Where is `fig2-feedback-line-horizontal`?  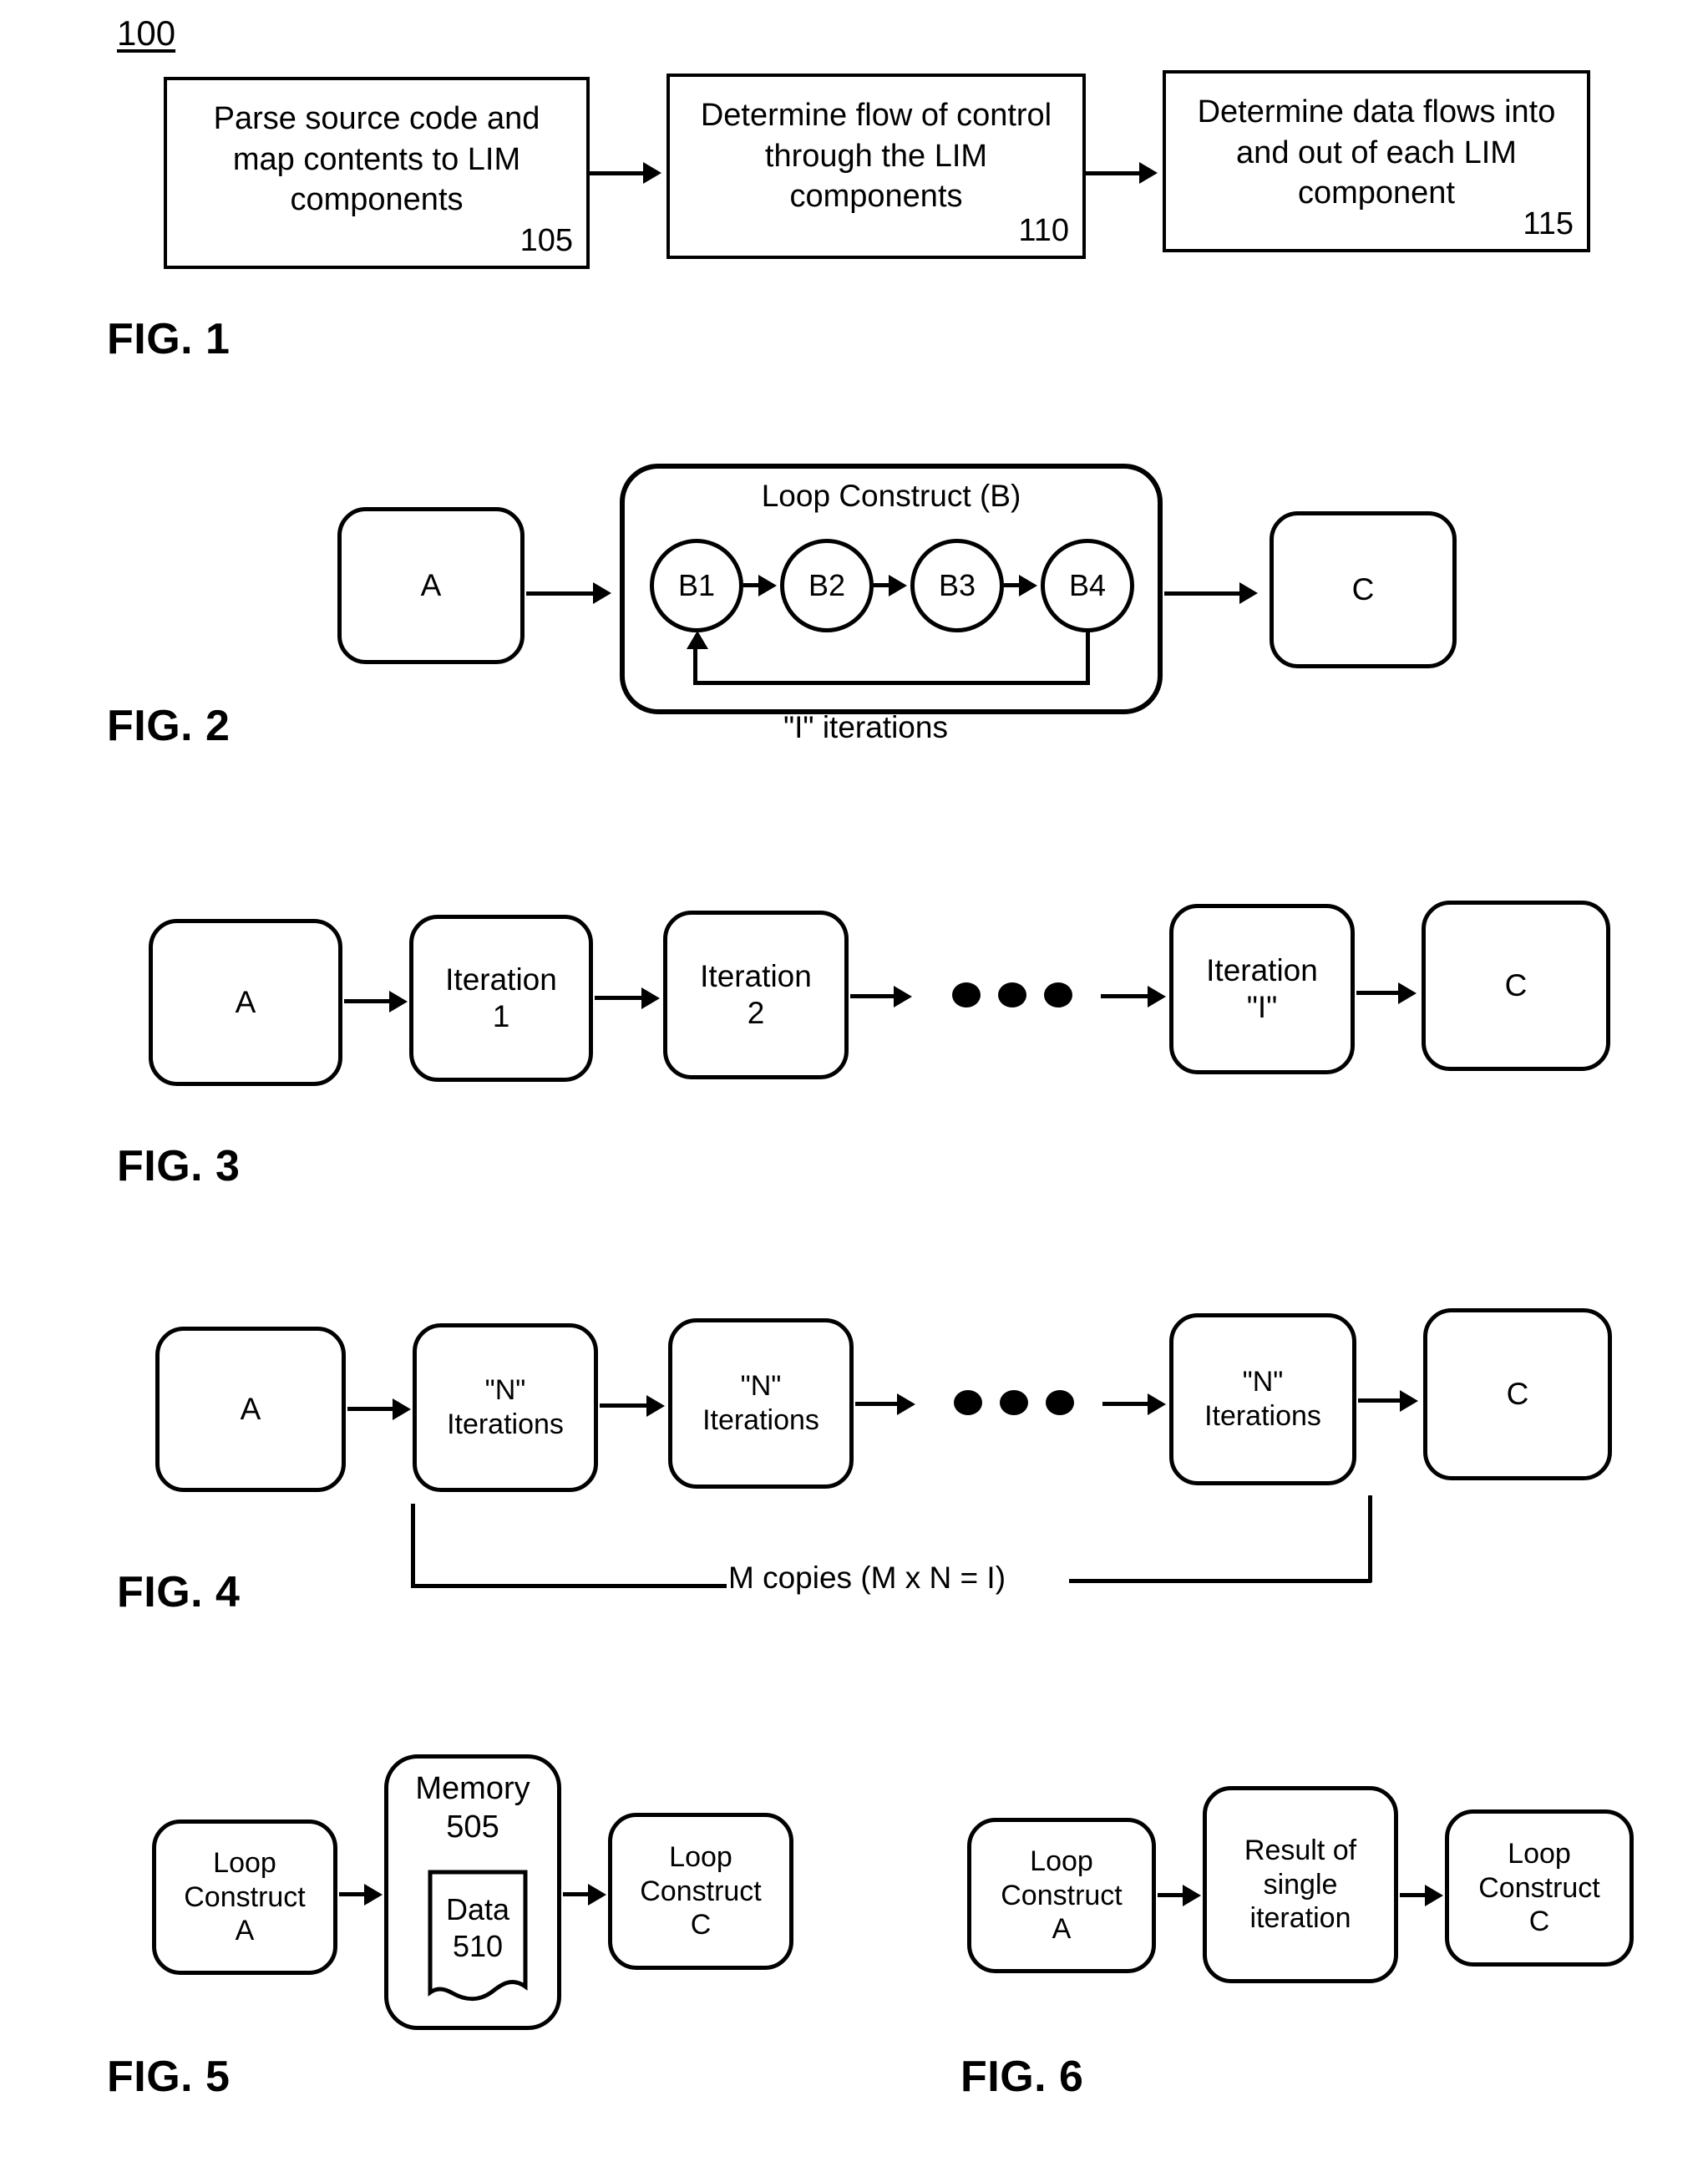
fig2-feedback-line-horizontal is located at coordinates (891, 683).